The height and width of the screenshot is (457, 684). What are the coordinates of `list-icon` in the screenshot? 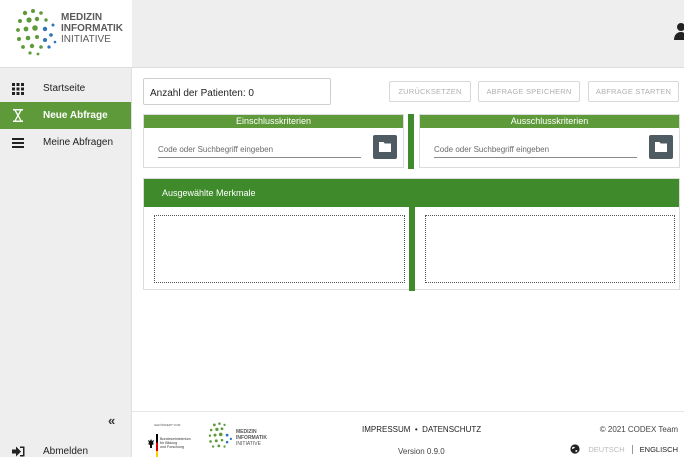 It's located at (18, 143).